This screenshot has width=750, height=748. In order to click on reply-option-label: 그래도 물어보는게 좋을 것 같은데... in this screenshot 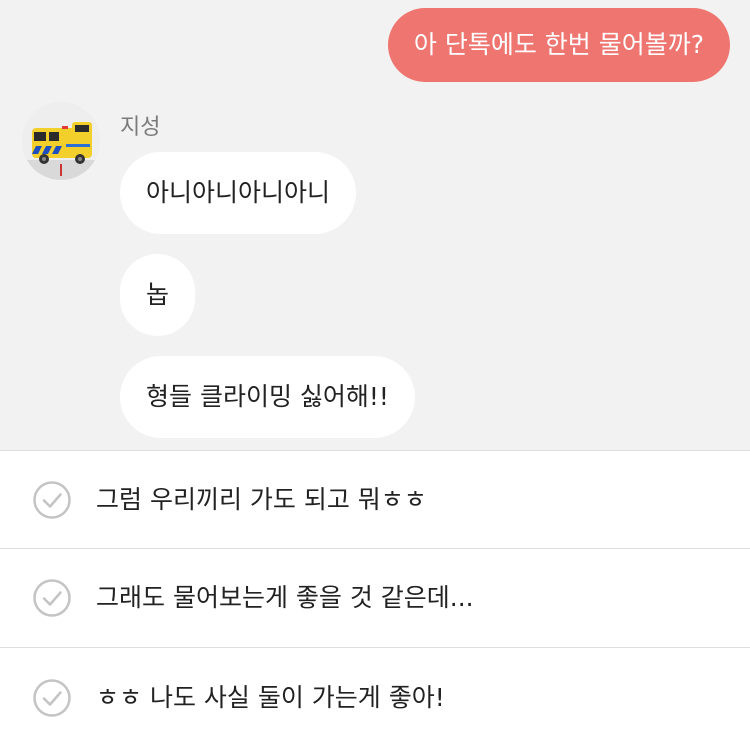, I will do `click(285, 597)`.